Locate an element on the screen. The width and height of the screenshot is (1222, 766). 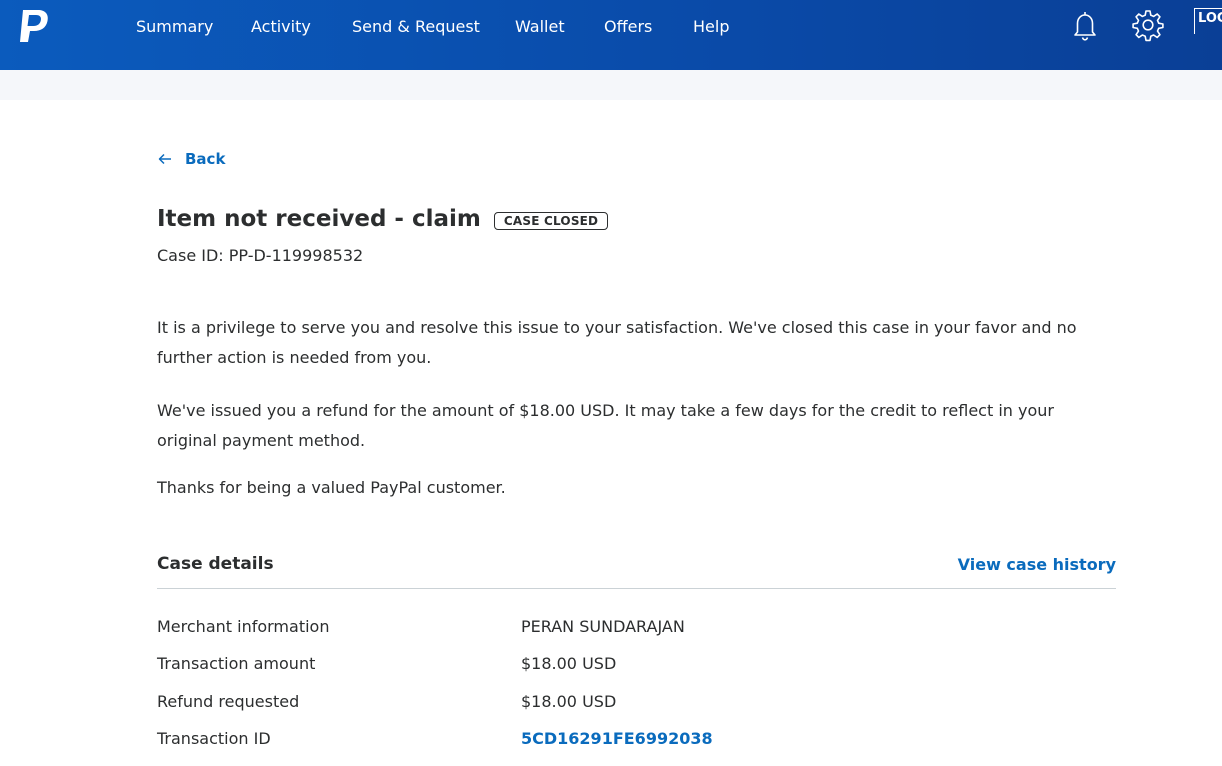
detail-row-refund-requested: Refund requested $18.00 USD is located at coordinates (636, 705).